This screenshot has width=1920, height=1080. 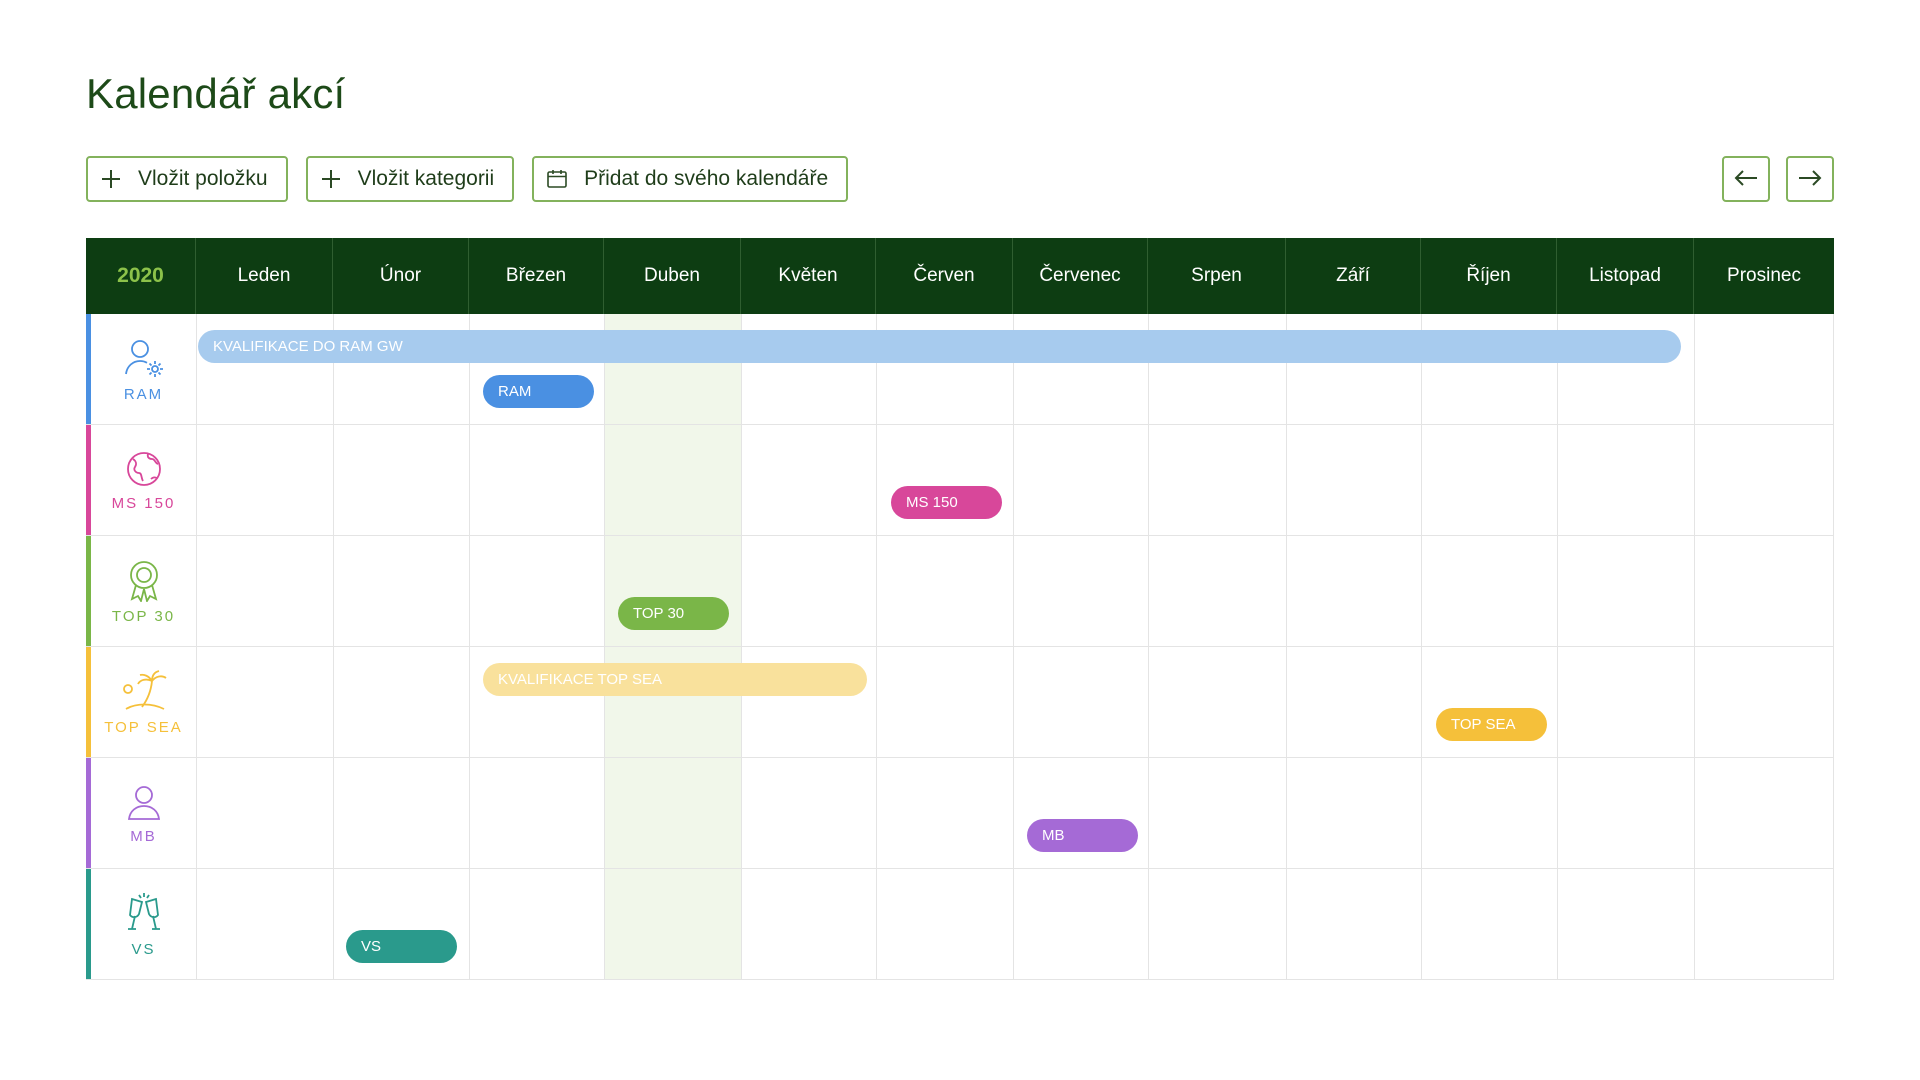 I want to click on add-item-label: Vložit položku, so click(x=203, y=178).